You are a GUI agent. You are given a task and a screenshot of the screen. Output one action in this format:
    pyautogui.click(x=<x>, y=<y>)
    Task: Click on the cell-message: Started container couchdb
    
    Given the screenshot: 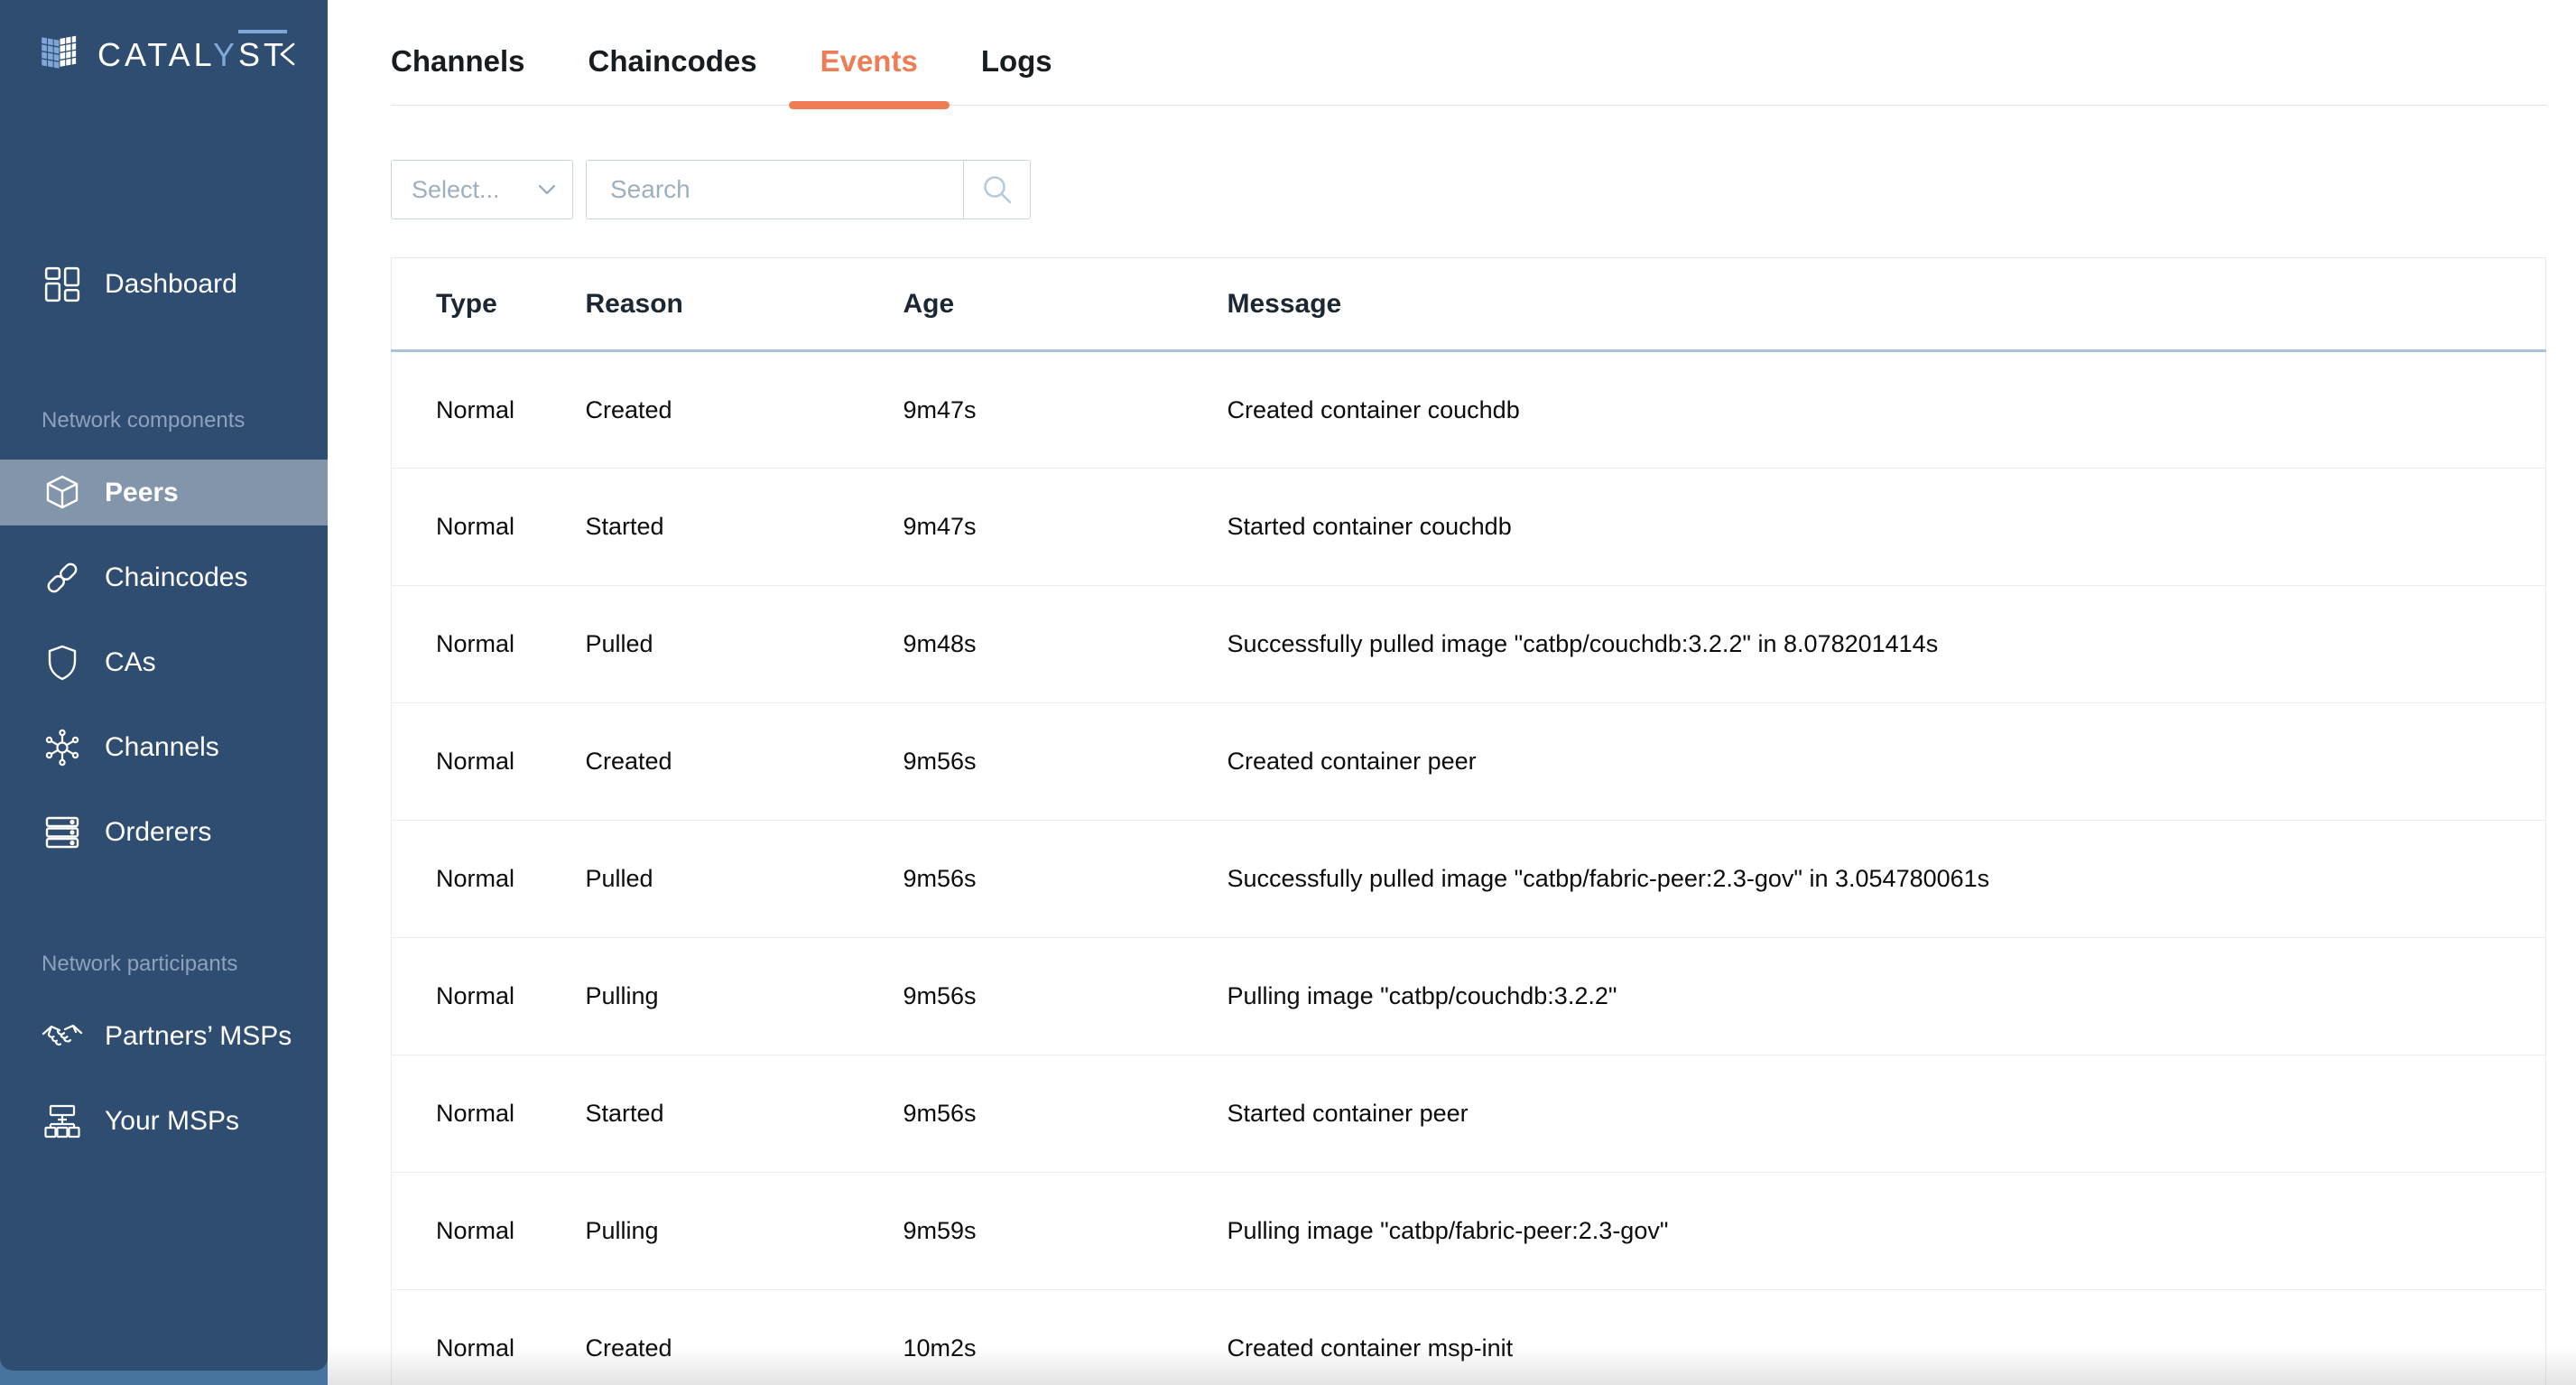 What is the action you would take?
    pyautogui.click(x=1864, y=527)
    